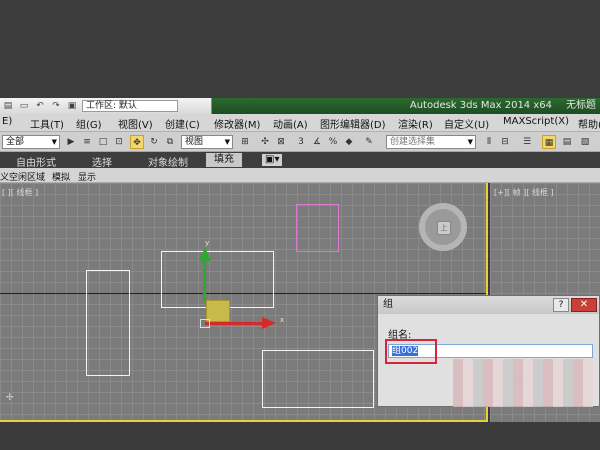 The image size is (600, 450). What do you see at coordinates (130, 106) in the screenshot?
I see `workspace-dropdown: 工作区: 默认` at bounding box center [130, 106].